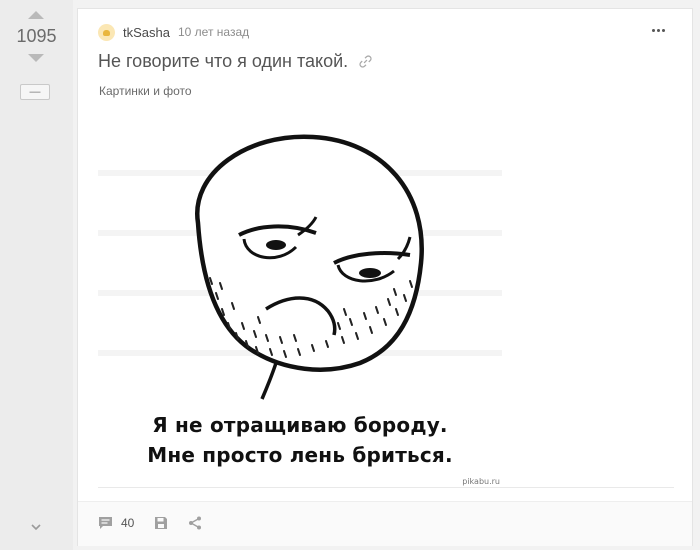  I want to click on rating-column: 1095 —, so click(36, 275).